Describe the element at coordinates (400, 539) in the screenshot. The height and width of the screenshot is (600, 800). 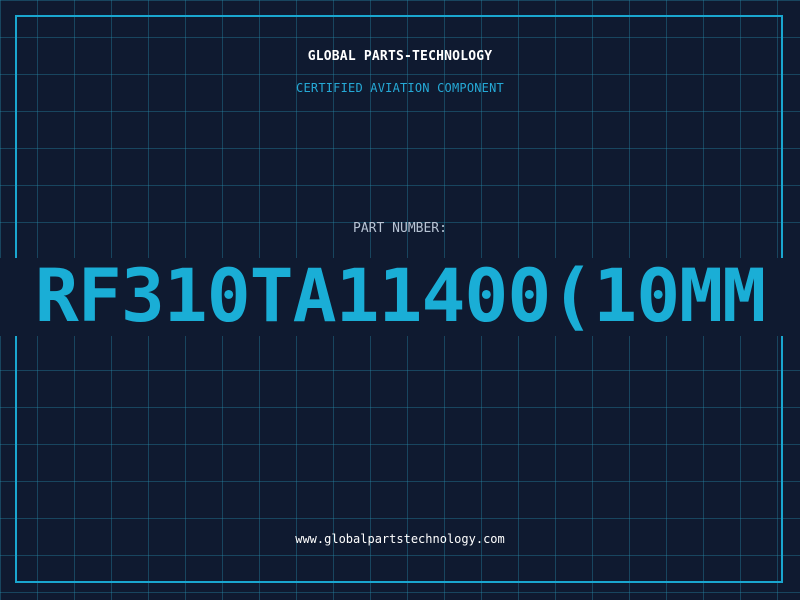
I see `website-url: www.globalpartstechnology.com` at that location.